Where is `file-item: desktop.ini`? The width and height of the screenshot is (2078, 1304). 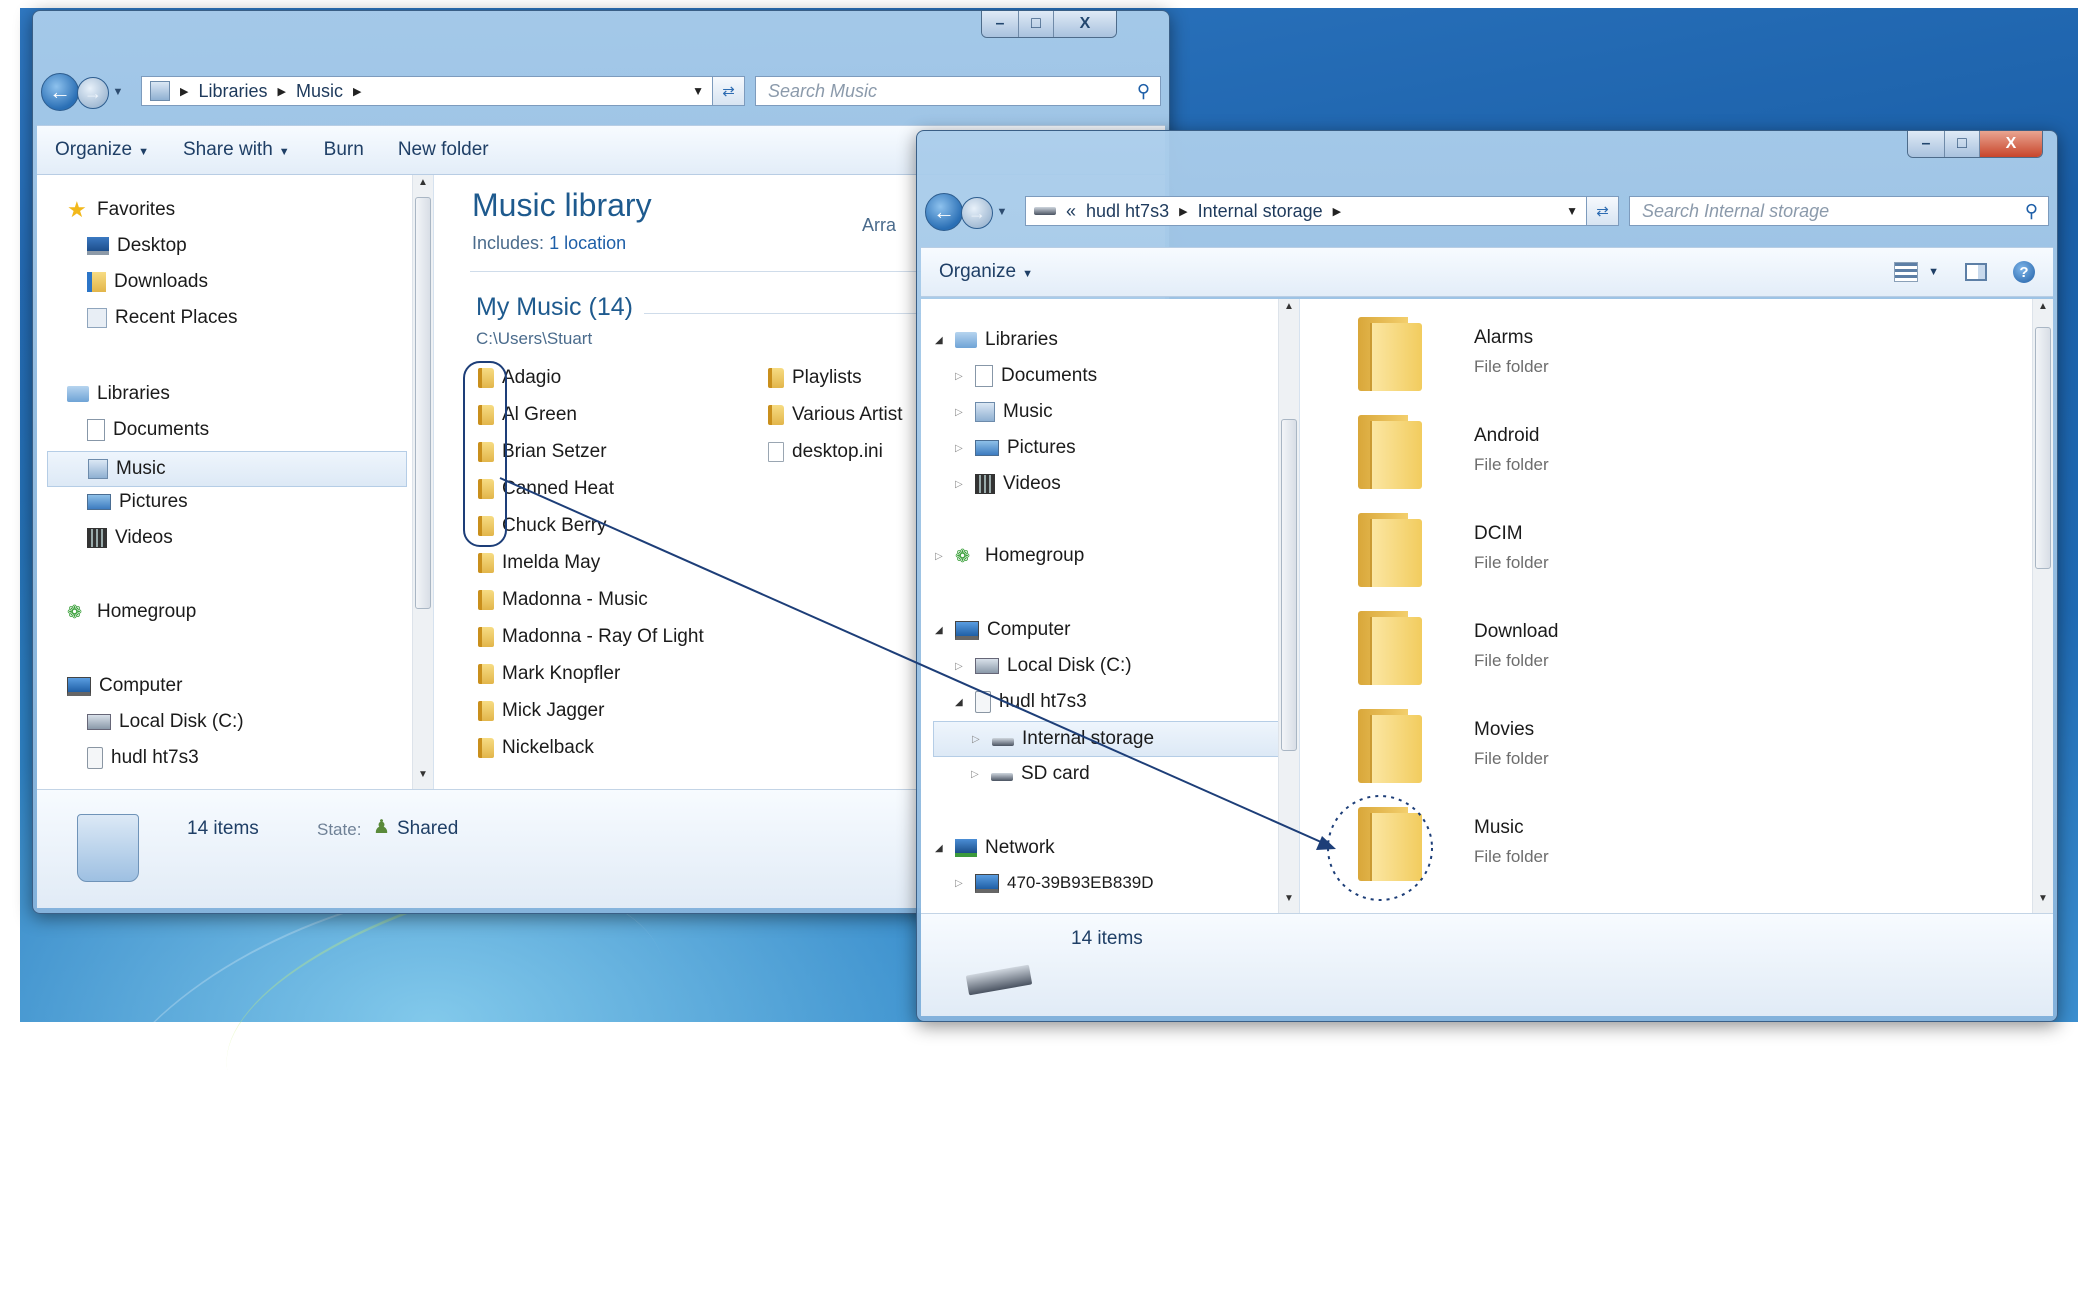
file-item: desktop.ini is located at coordinates (825, 452).